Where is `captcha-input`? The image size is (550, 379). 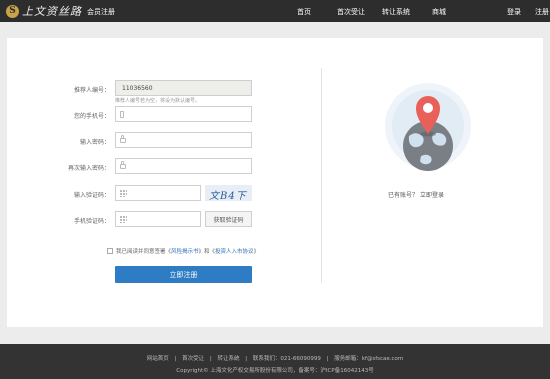
captcha-input is located at coordinates (158, 193).